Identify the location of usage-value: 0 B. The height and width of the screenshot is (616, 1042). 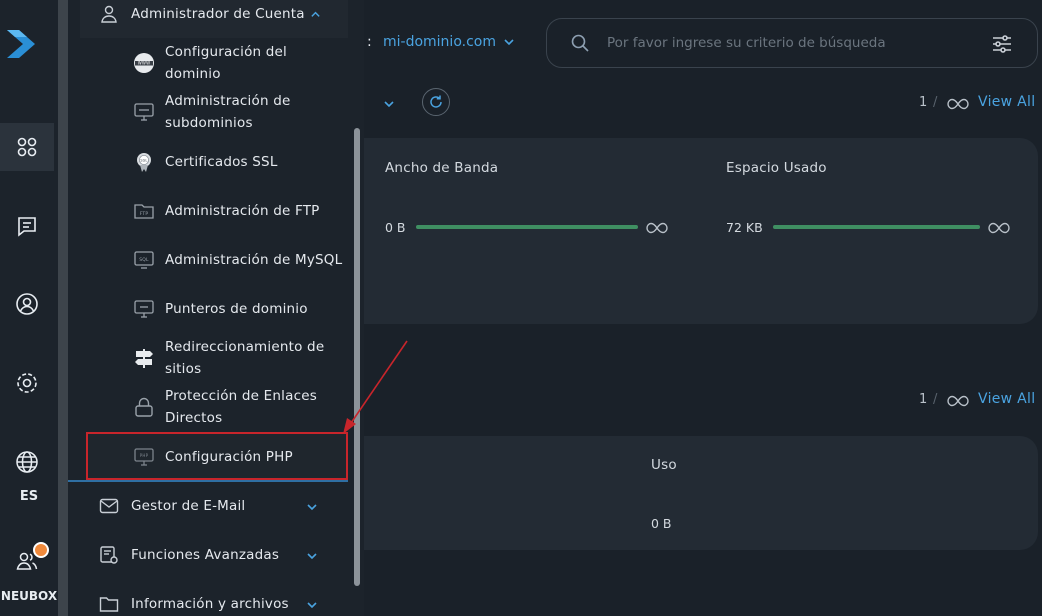
(661, 523).